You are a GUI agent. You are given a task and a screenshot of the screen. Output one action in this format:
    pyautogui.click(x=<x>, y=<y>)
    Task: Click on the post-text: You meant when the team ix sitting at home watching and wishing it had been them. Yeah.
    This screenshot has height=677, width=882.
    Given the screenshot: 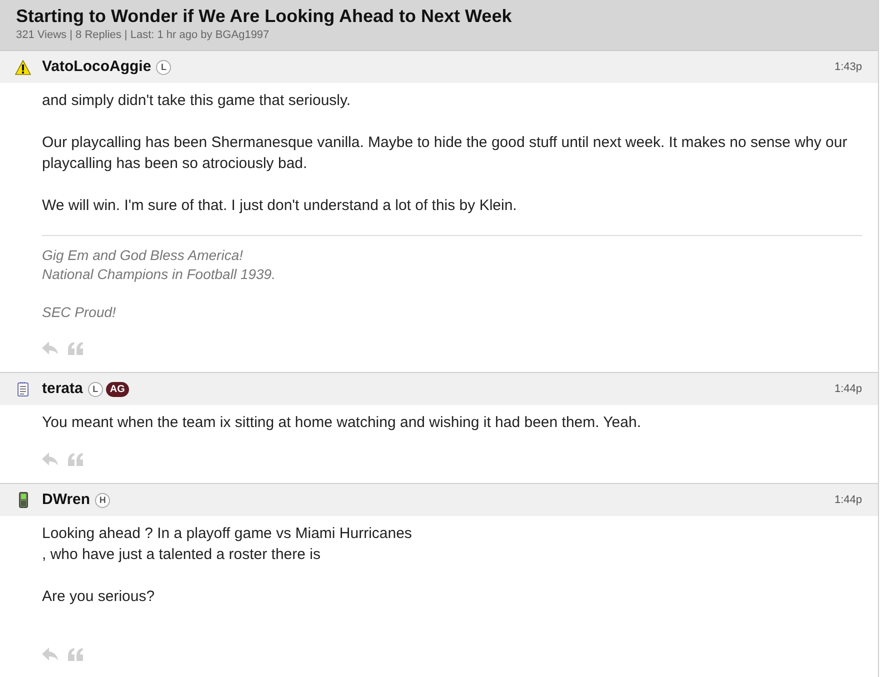 What is the action you would take?
    pyautogui.click(x=342, y=423)
    